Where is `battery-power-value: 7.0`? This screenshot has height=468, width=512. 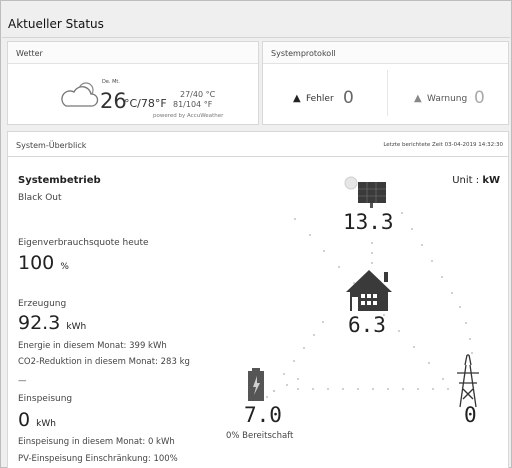
battery-power-value: 7.0 is located at coordinates (263, 415).